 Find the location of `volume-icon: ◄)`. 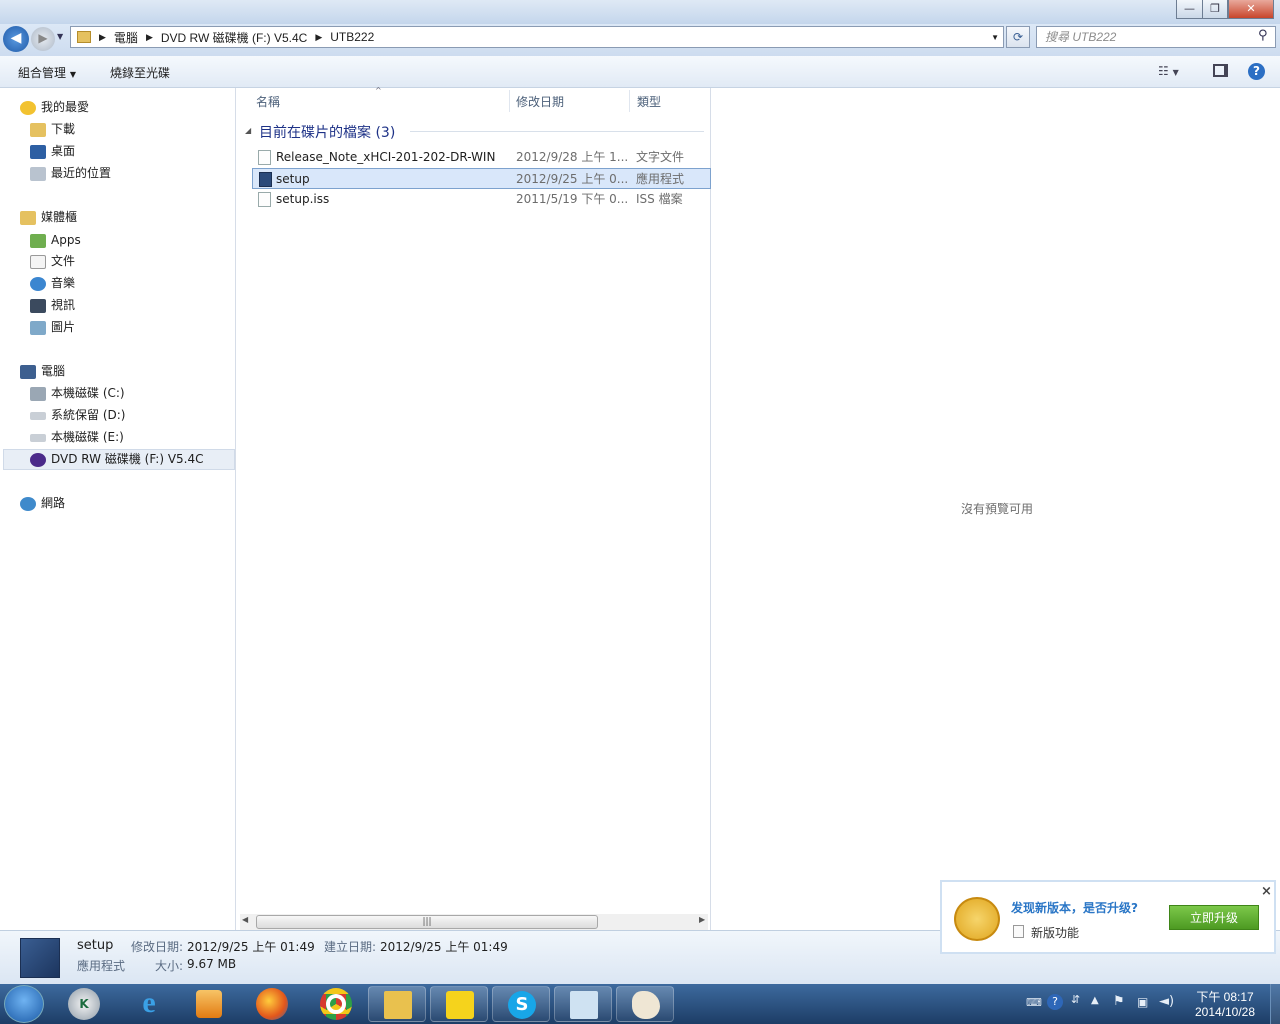

volume-icon: ◄) is located at coordinates (1166, 1001).